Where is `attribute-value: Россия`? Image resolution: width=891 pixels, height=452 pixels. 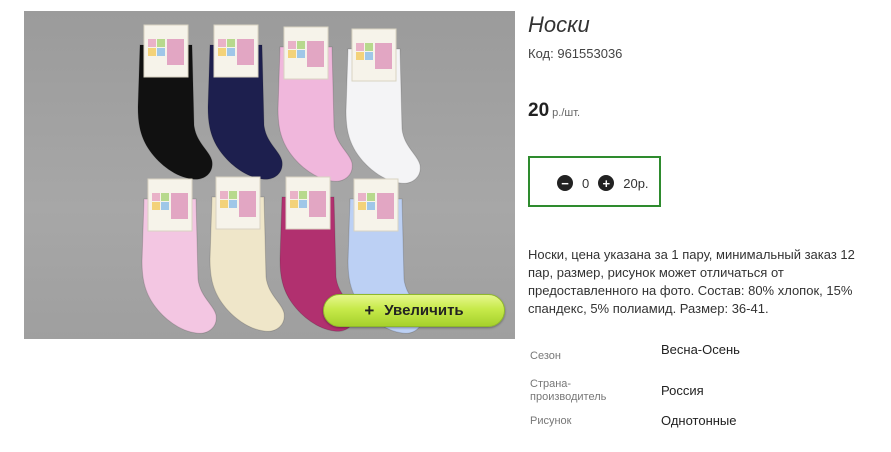 attribute-value: Россия is located at coordinates (682, 390).